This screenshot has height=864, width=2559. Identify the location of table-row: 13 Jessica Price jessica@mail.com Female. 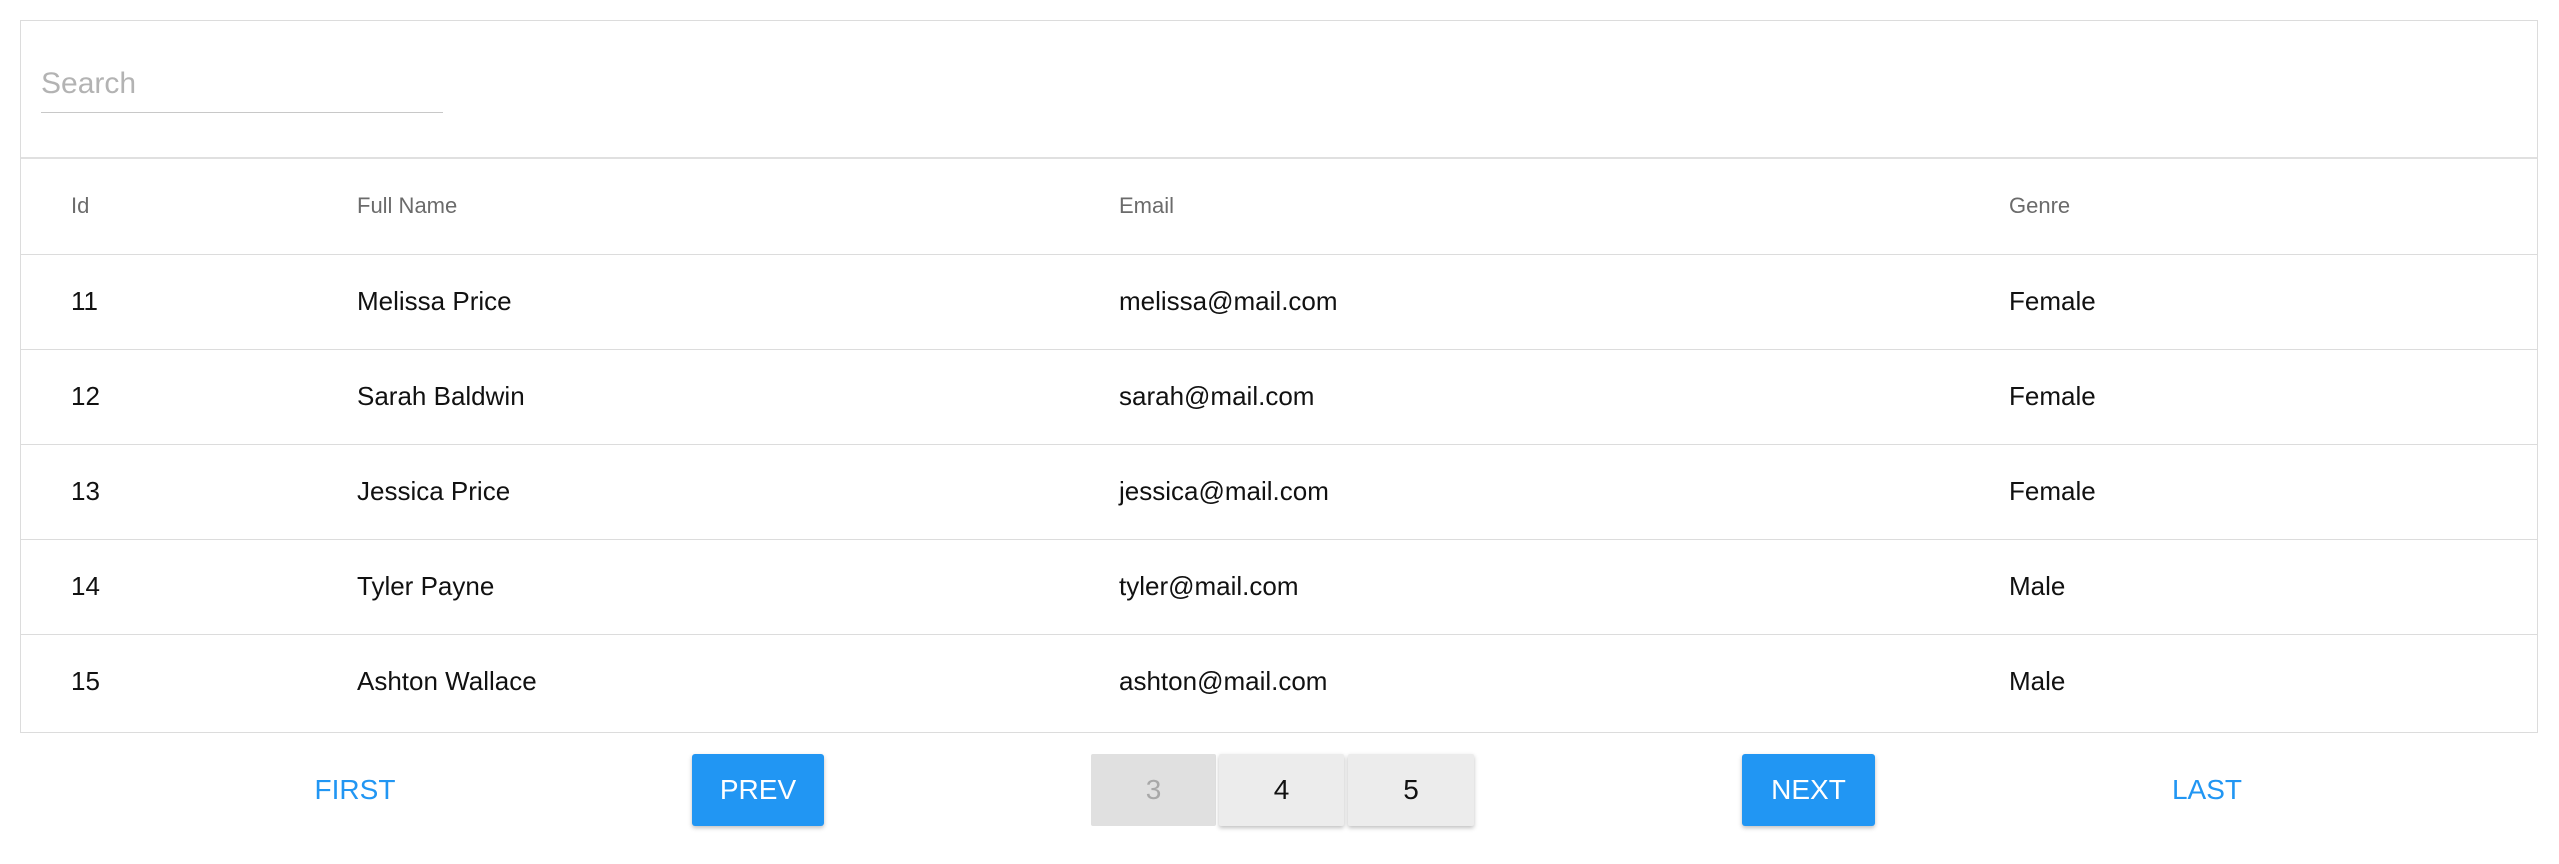
(1279, 491).